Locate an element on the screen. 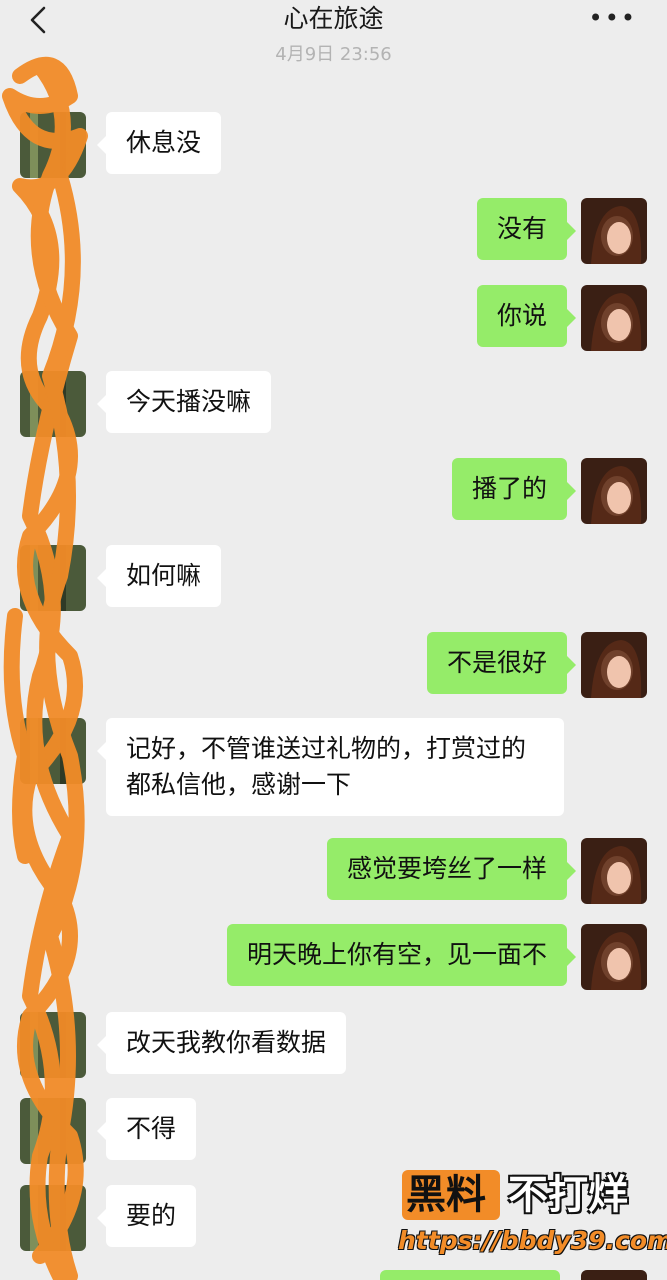 The height and width of the screenshot is (1280, 667). message-bubble-outgoing: 感觉要垮丝了一样 is located at coordinates (451, 869).